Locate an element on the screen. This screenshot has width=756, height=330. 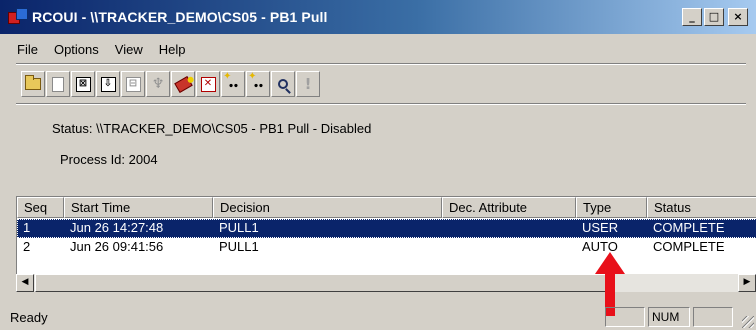
new-button is located at coordinates (58, 84).